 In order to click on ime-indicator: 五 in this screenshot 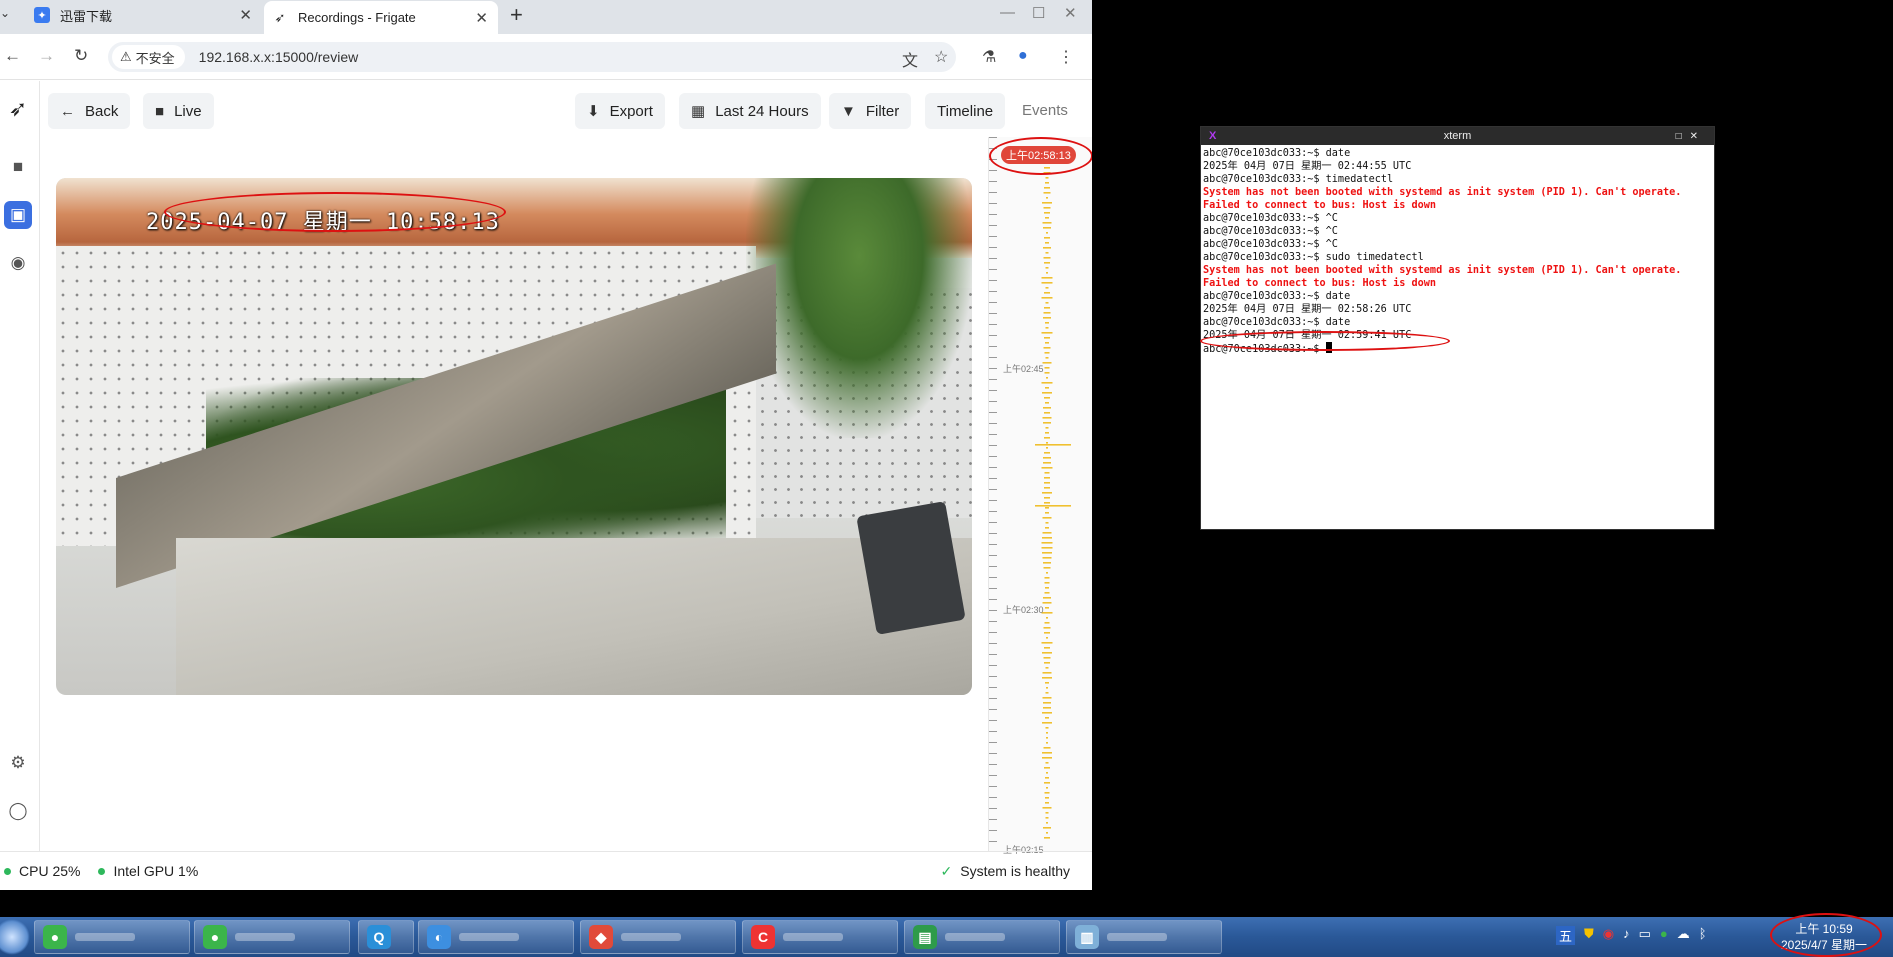, I will do `click(1566, 935)`.